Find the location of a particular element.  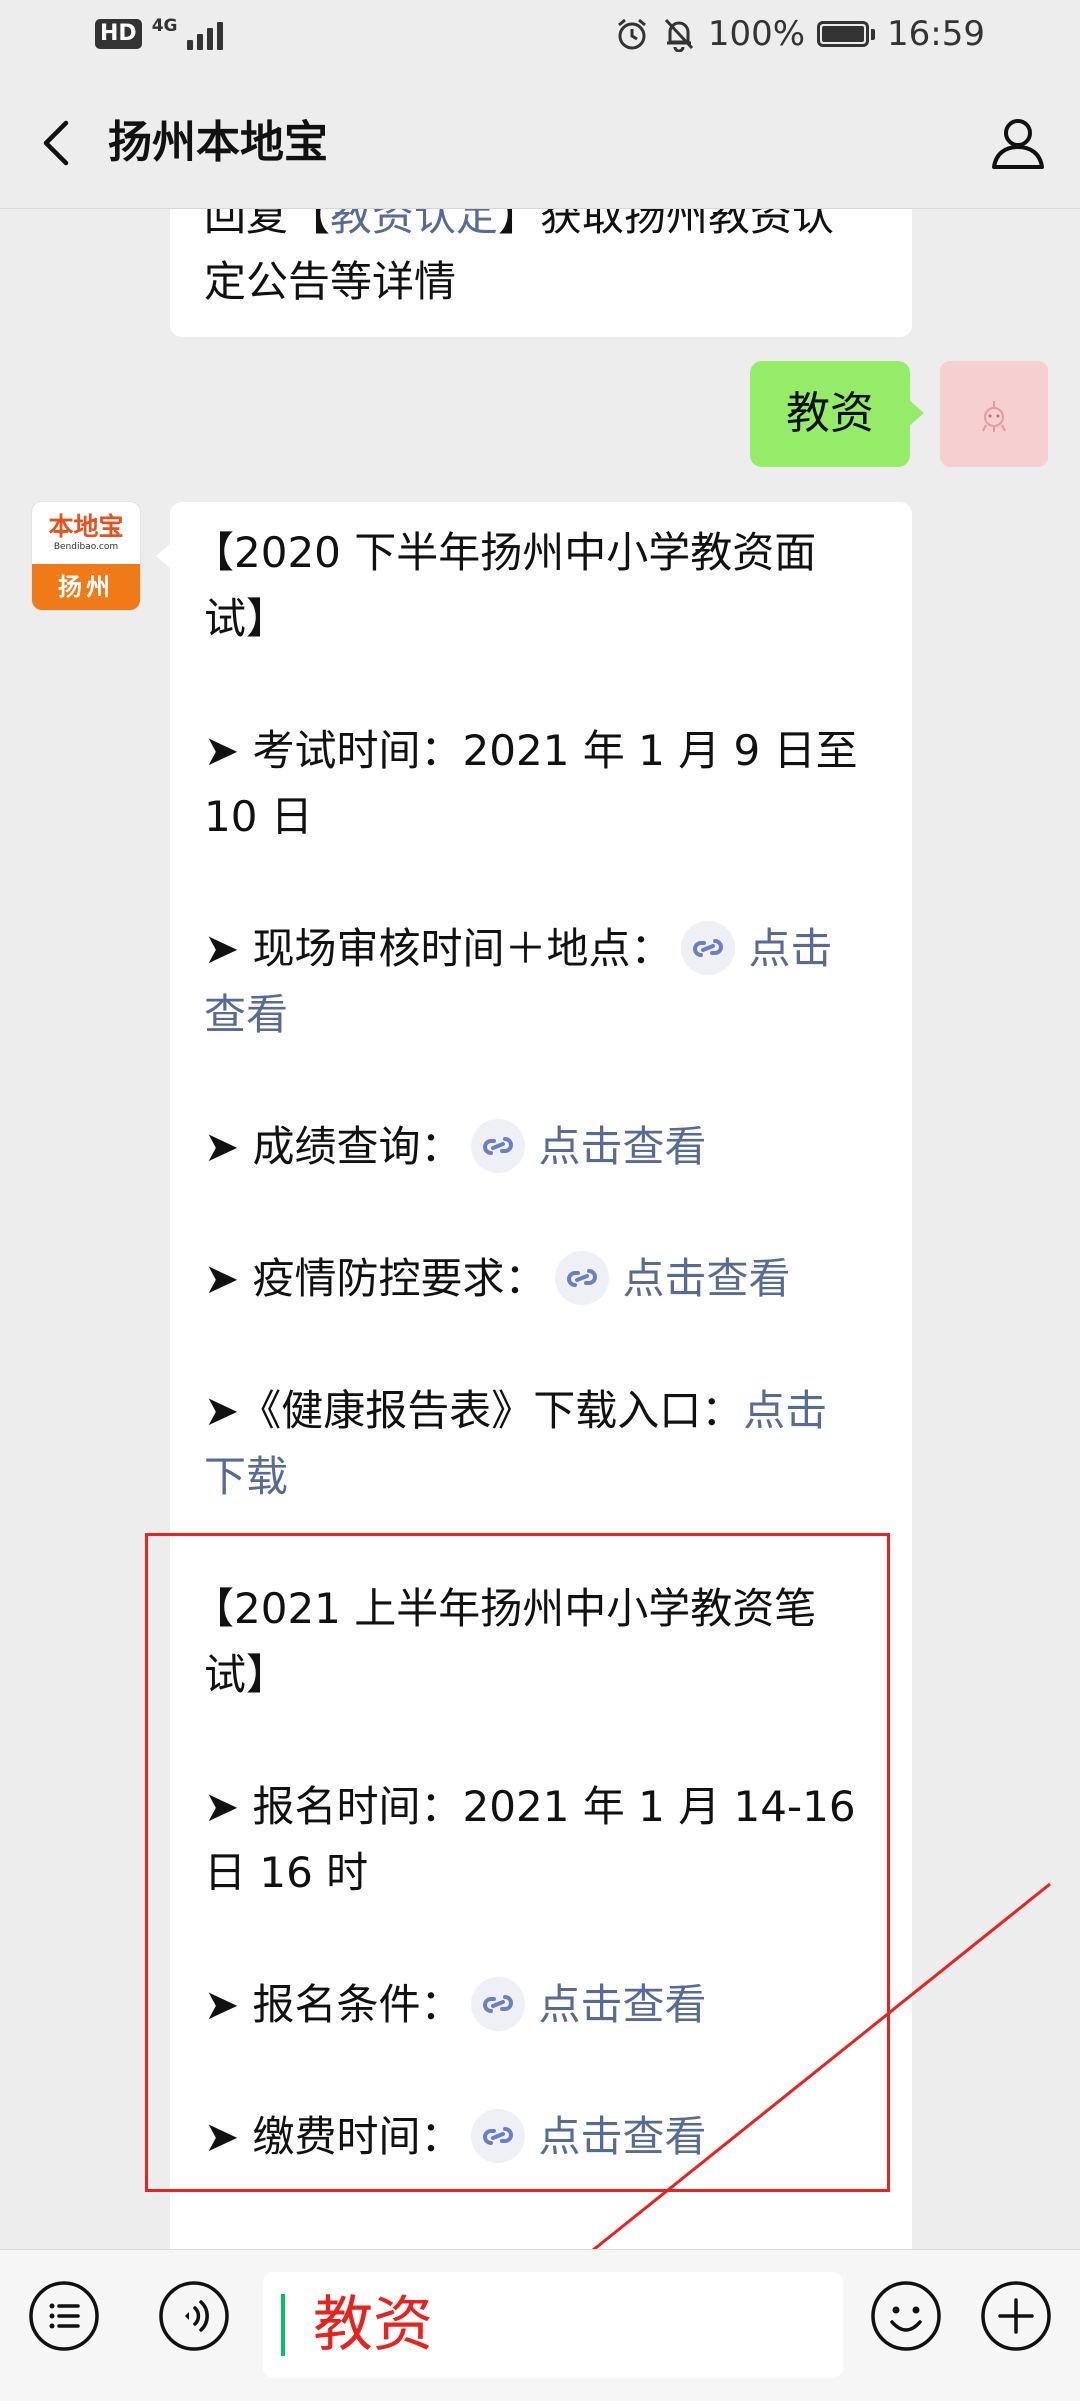

interview-title-line1: 【2020 下半年扬州中小学教资面 is located at coordinates (504, 552).